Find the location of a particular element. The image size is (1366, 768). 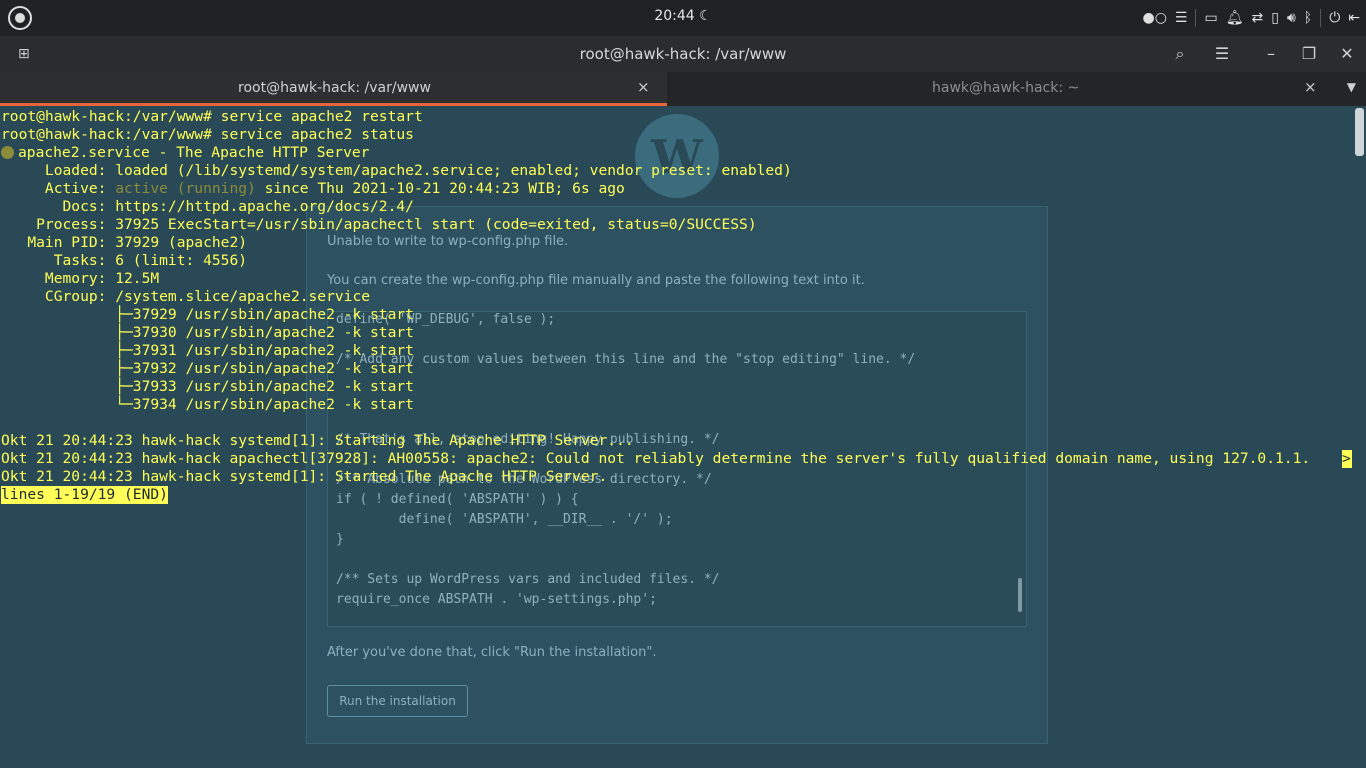

system-top-bar: 20:44 ☾ ●○ ☰ ▭ 🔔︎ ⇄ ▯ 🔊︎ ᛒ ⏻ ⇤ is located at coordinates (683, 18).